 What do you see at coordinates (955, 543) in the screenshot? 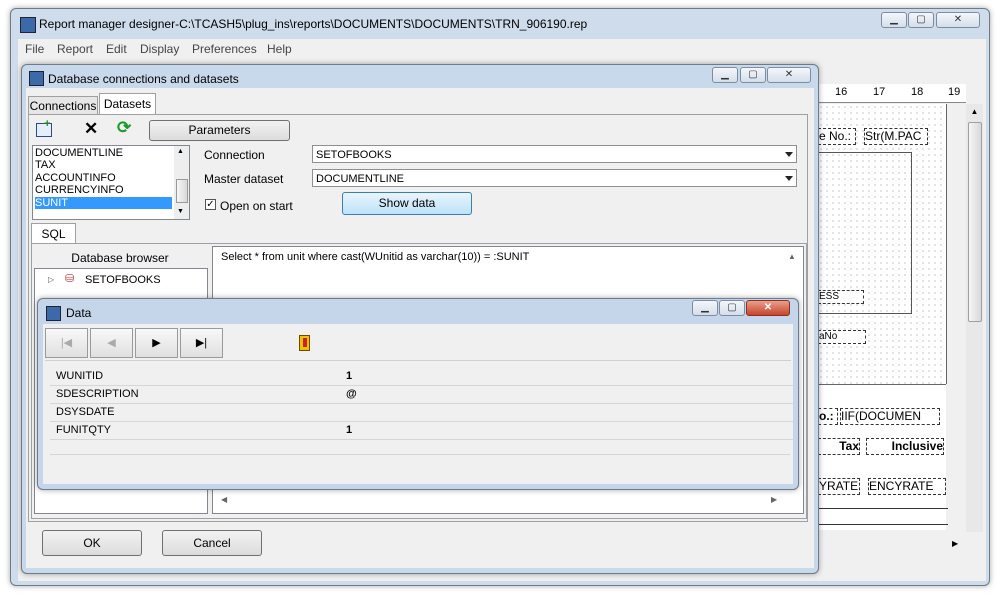
I see `scroll-right-arrow: ▶` at bounding box center [955, 543].